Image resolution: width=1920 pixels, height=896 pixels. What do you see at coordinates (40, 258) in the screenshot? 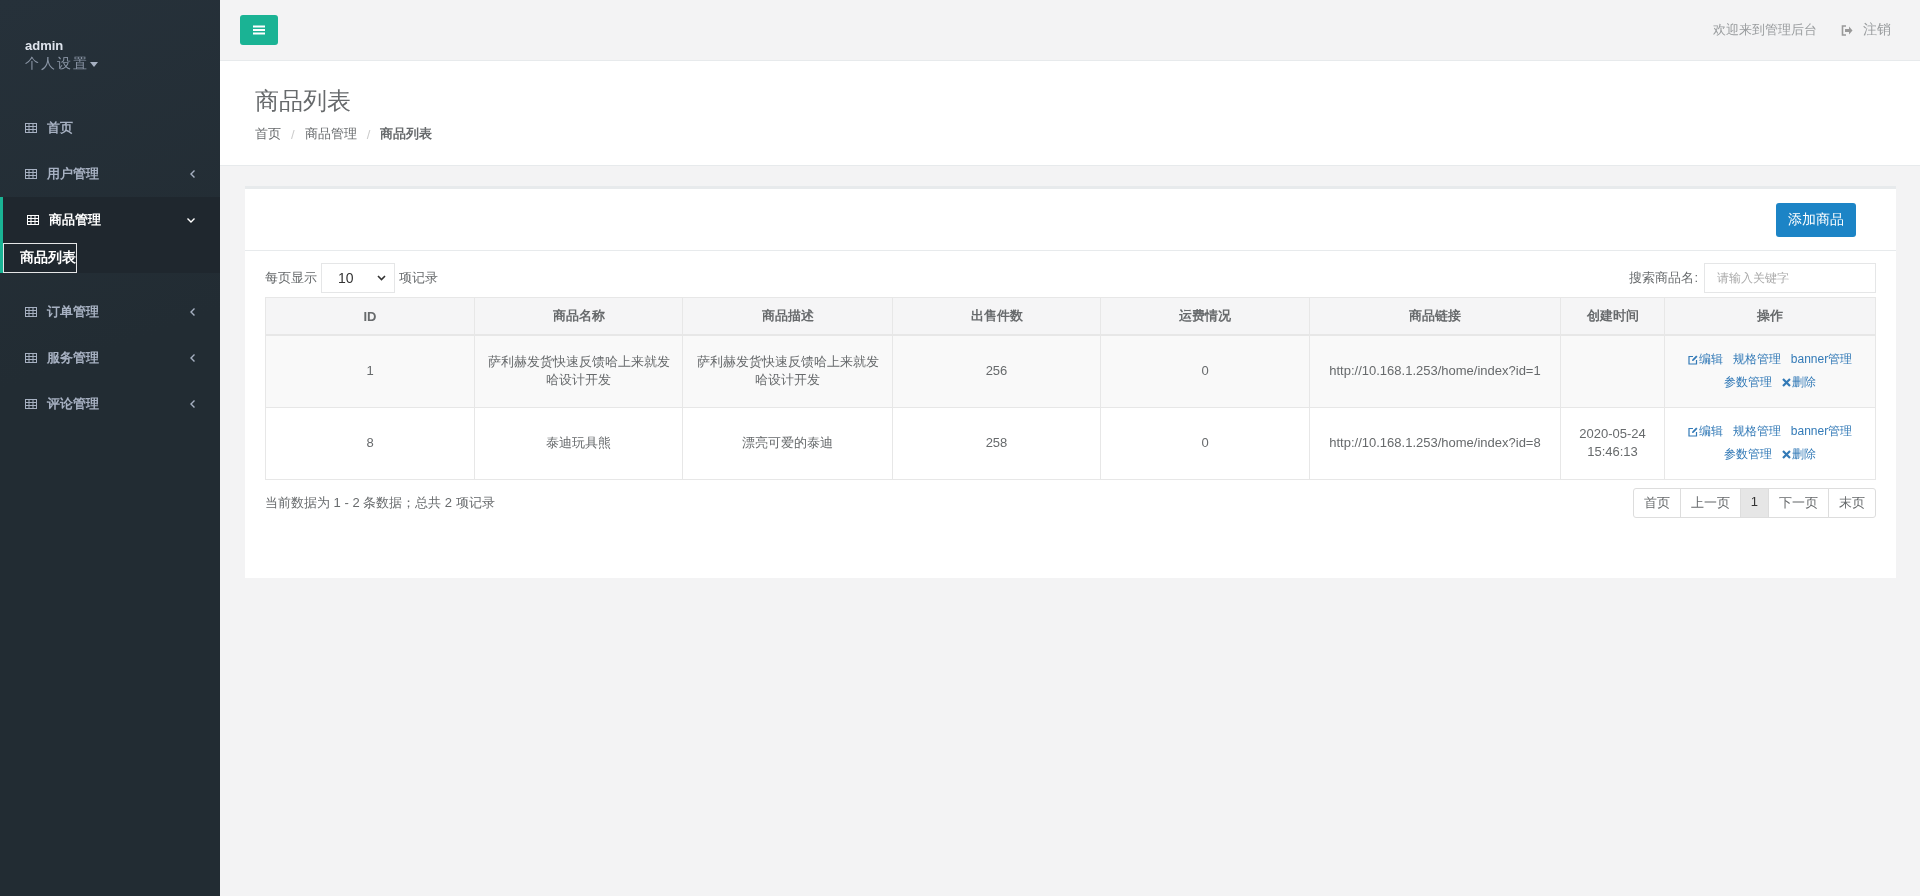
I see `sidebar-subitem: 商品列表` at bounding box center [40, 258].